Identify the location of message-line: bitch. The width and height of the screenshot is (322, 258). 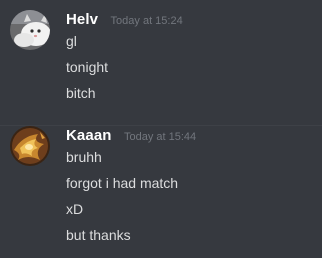
(81, 93).